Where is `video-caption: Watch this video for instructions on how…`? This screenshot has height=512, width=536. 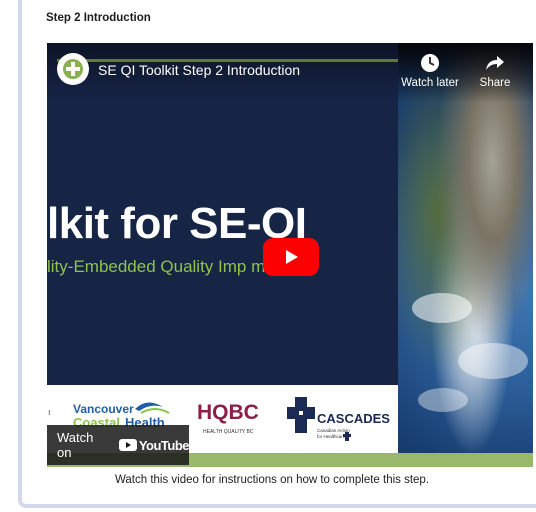 video-caption: Watch this video for instructions on how… is located at coordinates (272, 480).